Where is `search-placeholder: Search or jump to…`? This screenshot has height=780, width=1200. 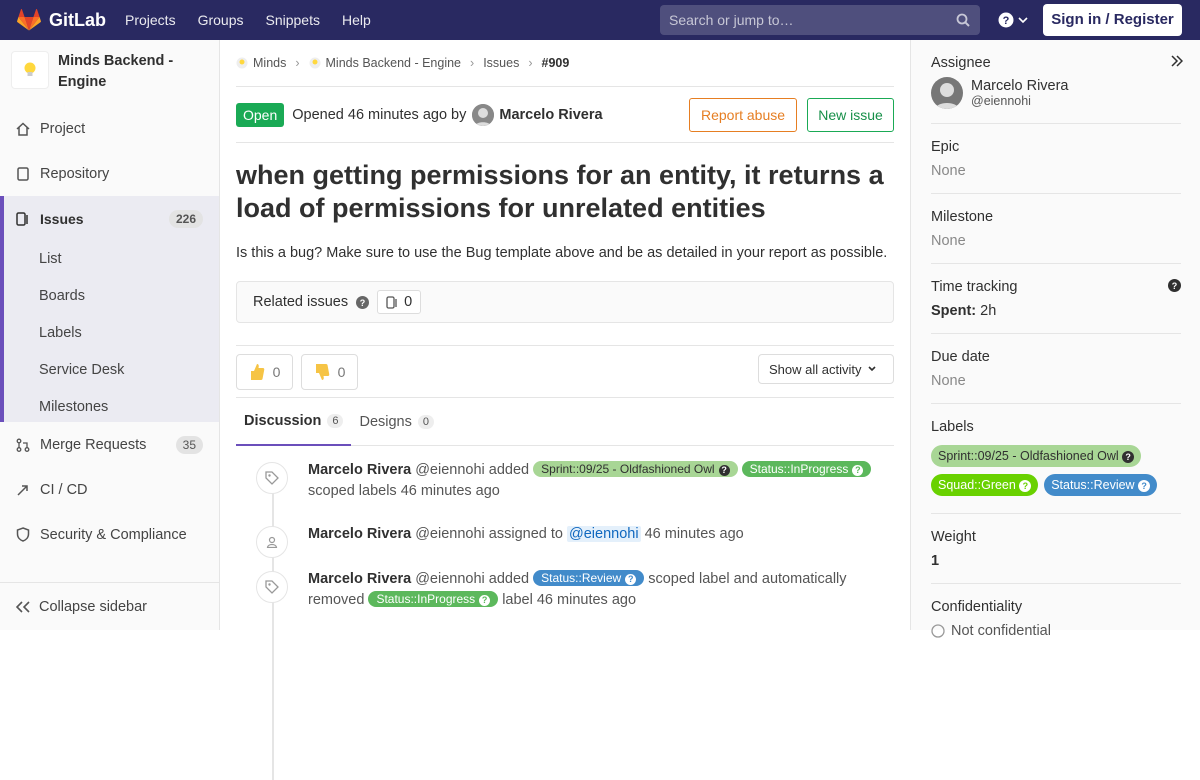 search-placeholder: Search or jump to… is located at coordinates (731, 20).